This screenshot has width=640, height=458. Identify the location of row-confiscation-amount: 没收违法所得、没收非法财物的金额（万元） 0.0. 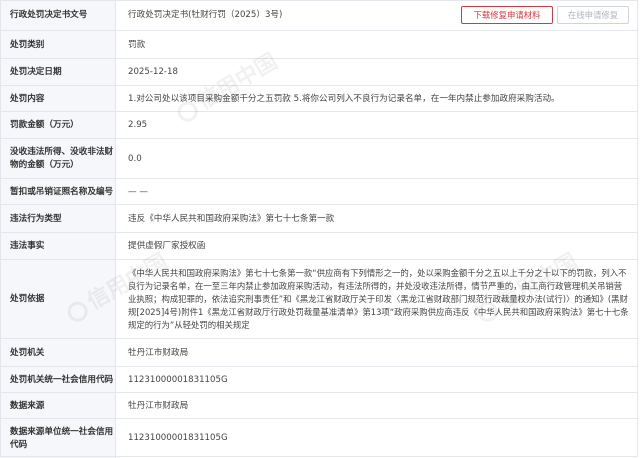
(319, 158).